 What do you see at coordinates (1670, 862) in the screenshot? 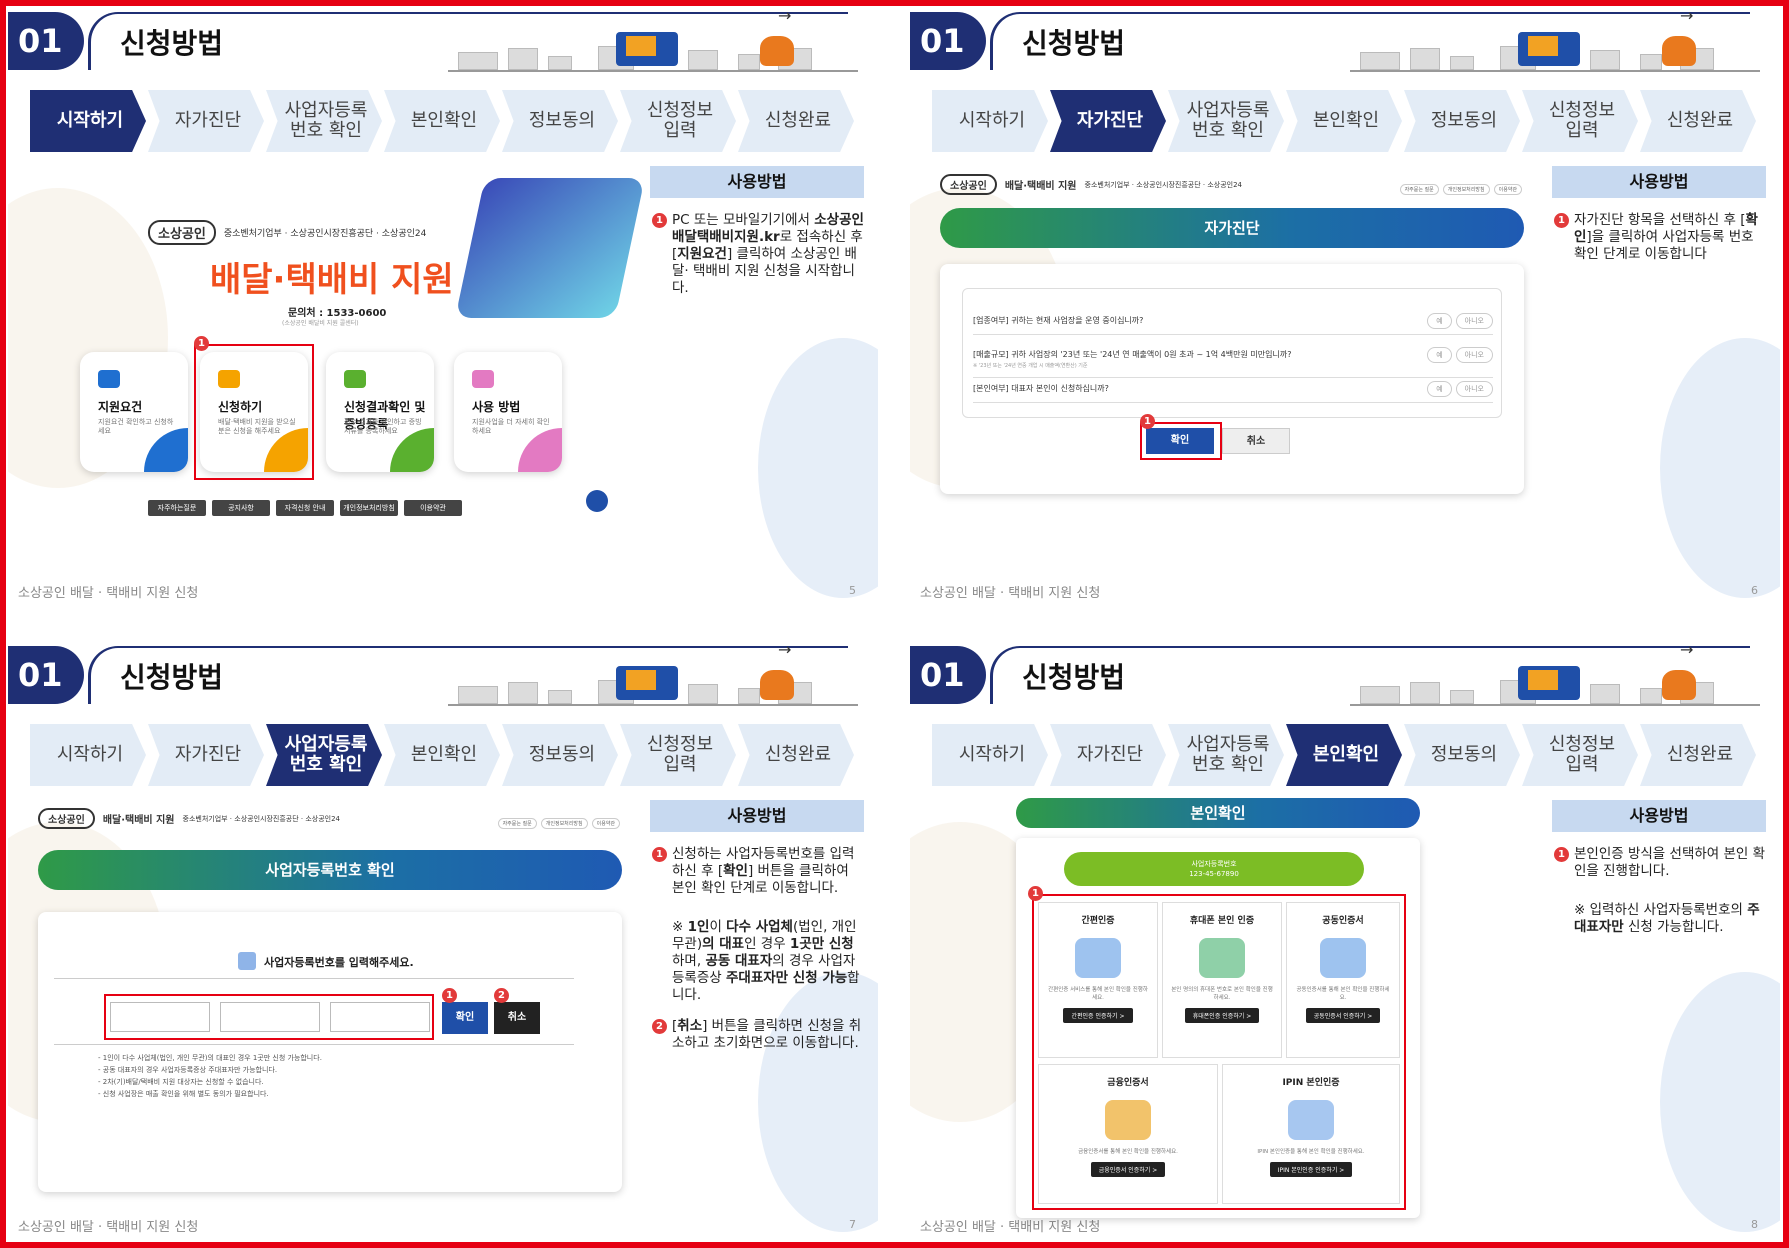
I see `howto-text: 본인인증 방식을 선택하여 본인 확인을 진행합니다.` at bounding box center [1670, 862].